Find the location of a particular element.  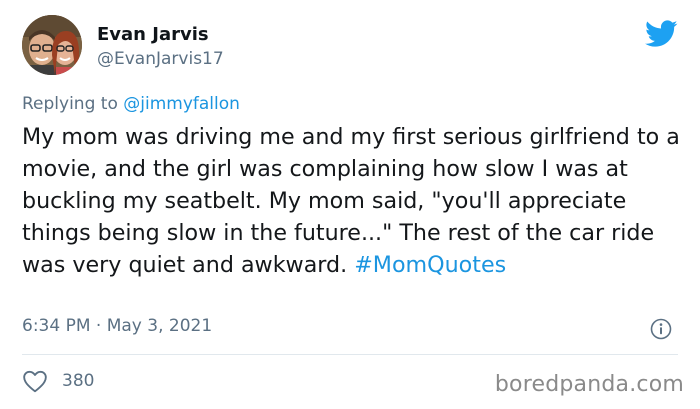

like-button: 380 is located at coordinates (58, 381).